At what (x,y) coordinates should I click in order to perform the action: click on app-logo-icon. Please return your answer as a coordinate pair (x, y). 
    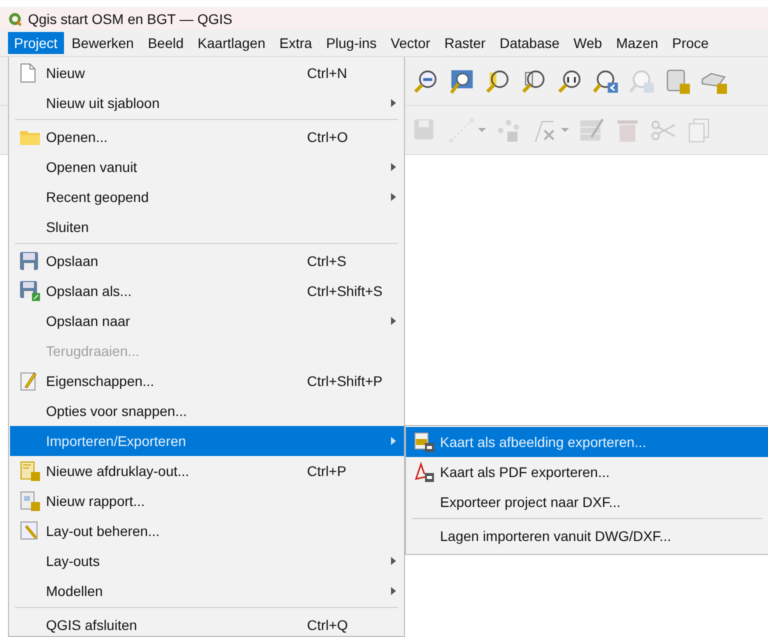
    Looking at the image, I should click on (15, 19).